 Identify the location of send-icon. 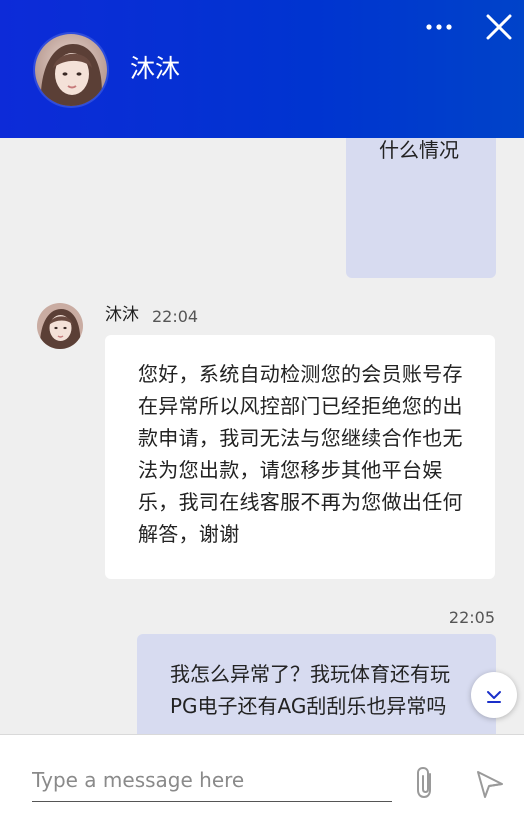
(490, 784).